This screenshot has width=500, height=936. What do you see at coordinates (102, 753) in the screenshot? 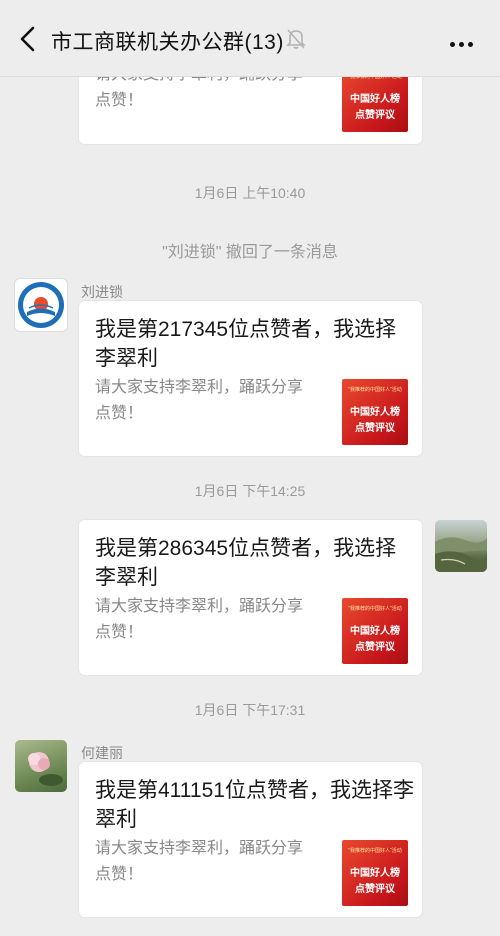
I see `sender-name: 何建丽` at bounding box center [102, 753].